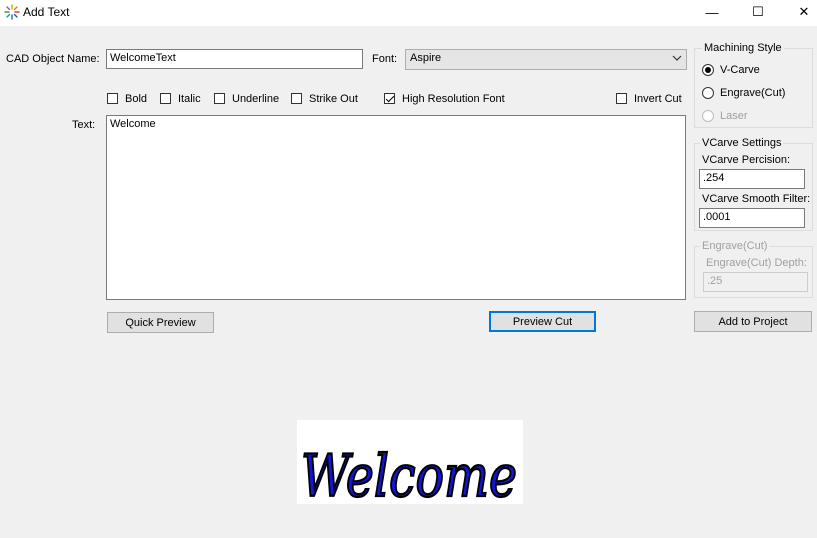 Image resolution: width=817 pixels, height=538 pixels. I want to click on vcarve-precision-input: .254, so click(752, 179).